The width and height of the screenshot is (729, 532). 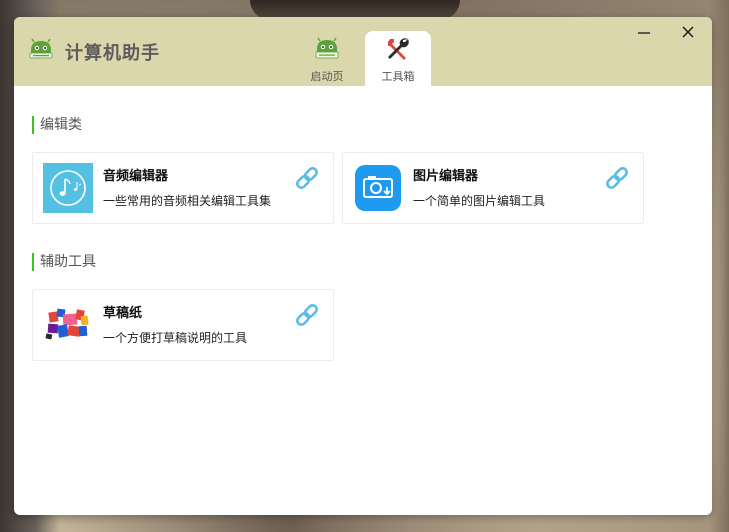 I want to click on tool-name: 草稿纸, so click(x=123, y=313).